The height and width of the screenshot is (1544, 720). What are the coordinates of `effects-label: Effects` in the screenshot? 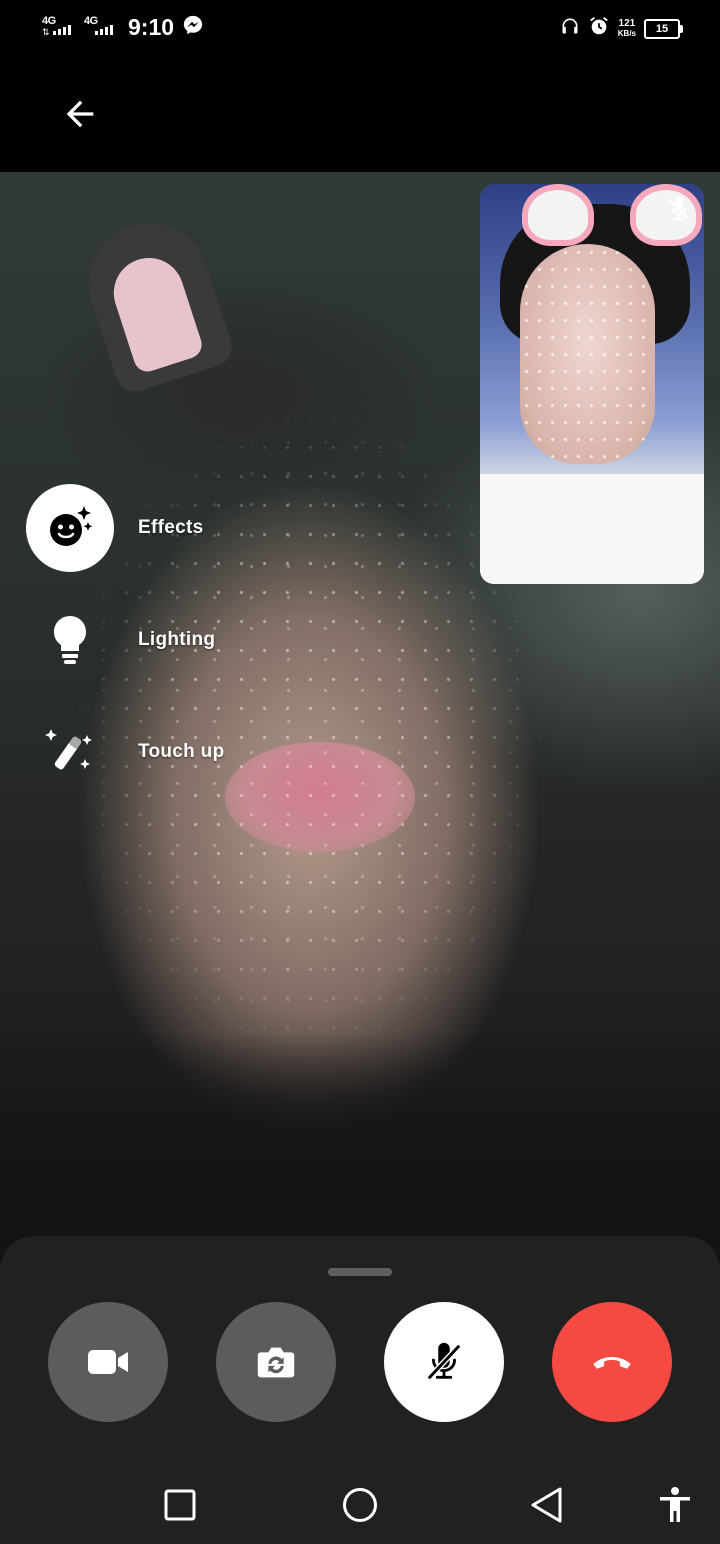 It's located at (171, 527).